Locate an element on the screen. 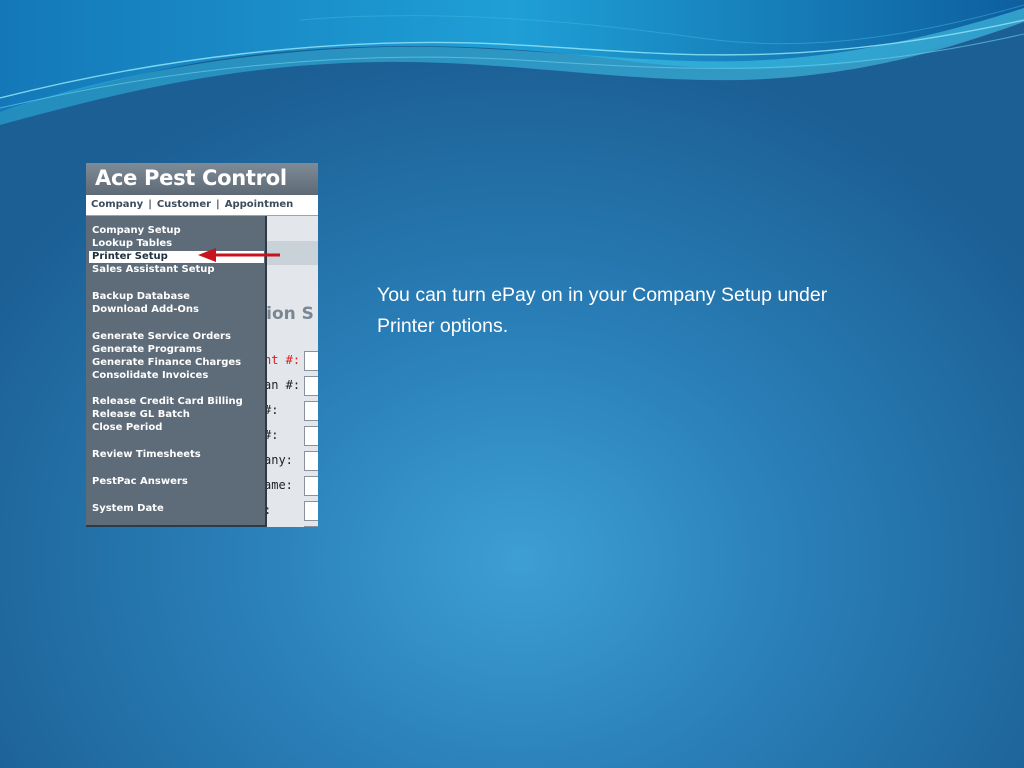 This screenshot has height=768, width=1024. menu-item-generate-finance-charges: Generate Finance Charges is located at coordinates (166, 363).